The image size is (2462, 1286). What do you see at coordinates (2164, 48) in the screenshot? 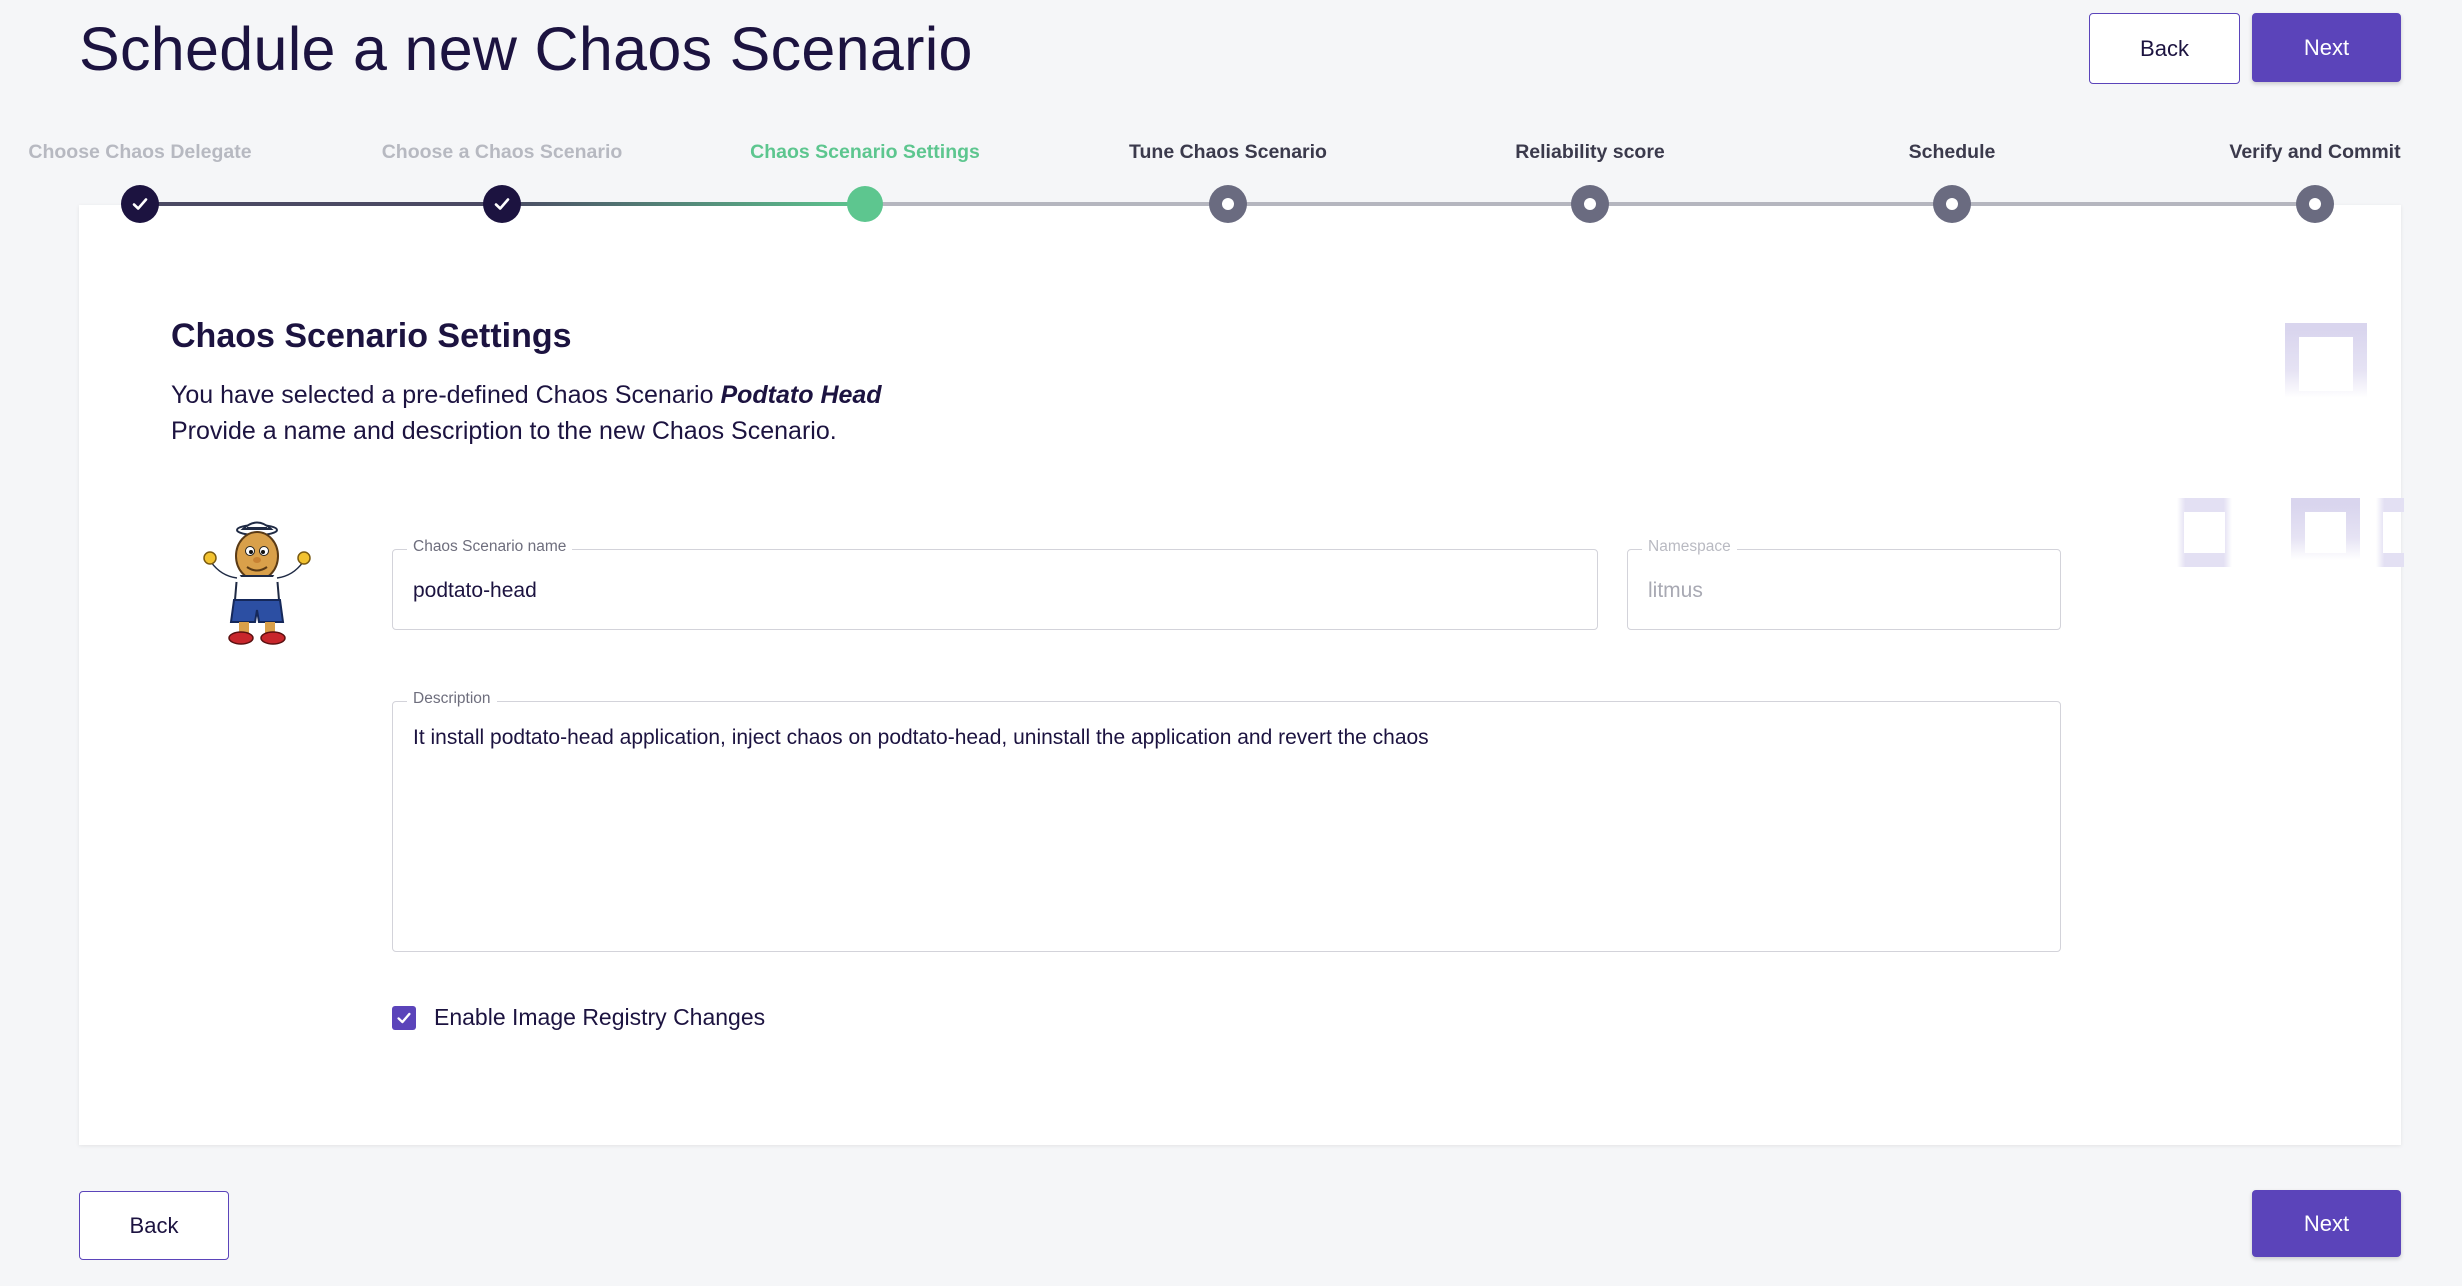
I see `back-button-top: Back` at bounding box center [2164, 48].